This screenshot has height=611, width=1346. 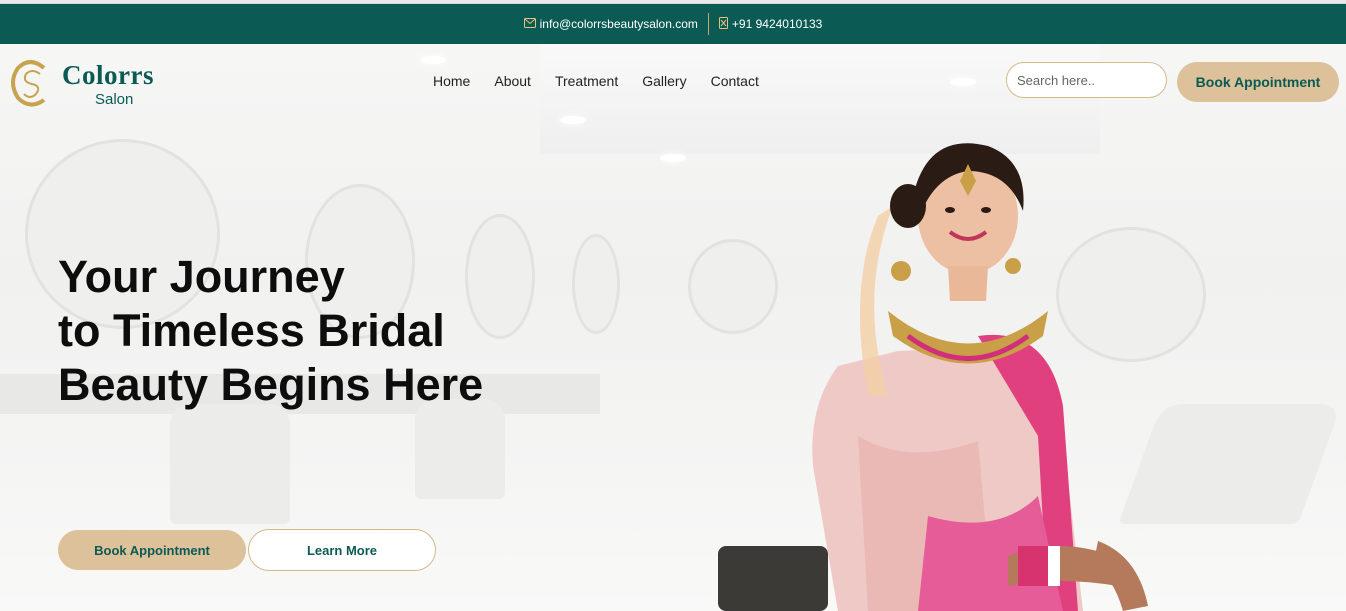 What do you see at coordinates (1258, 82) in the screenshot?
I see `book-appointment-header-button: Book Appointment` at bounding box center [1258, 82].